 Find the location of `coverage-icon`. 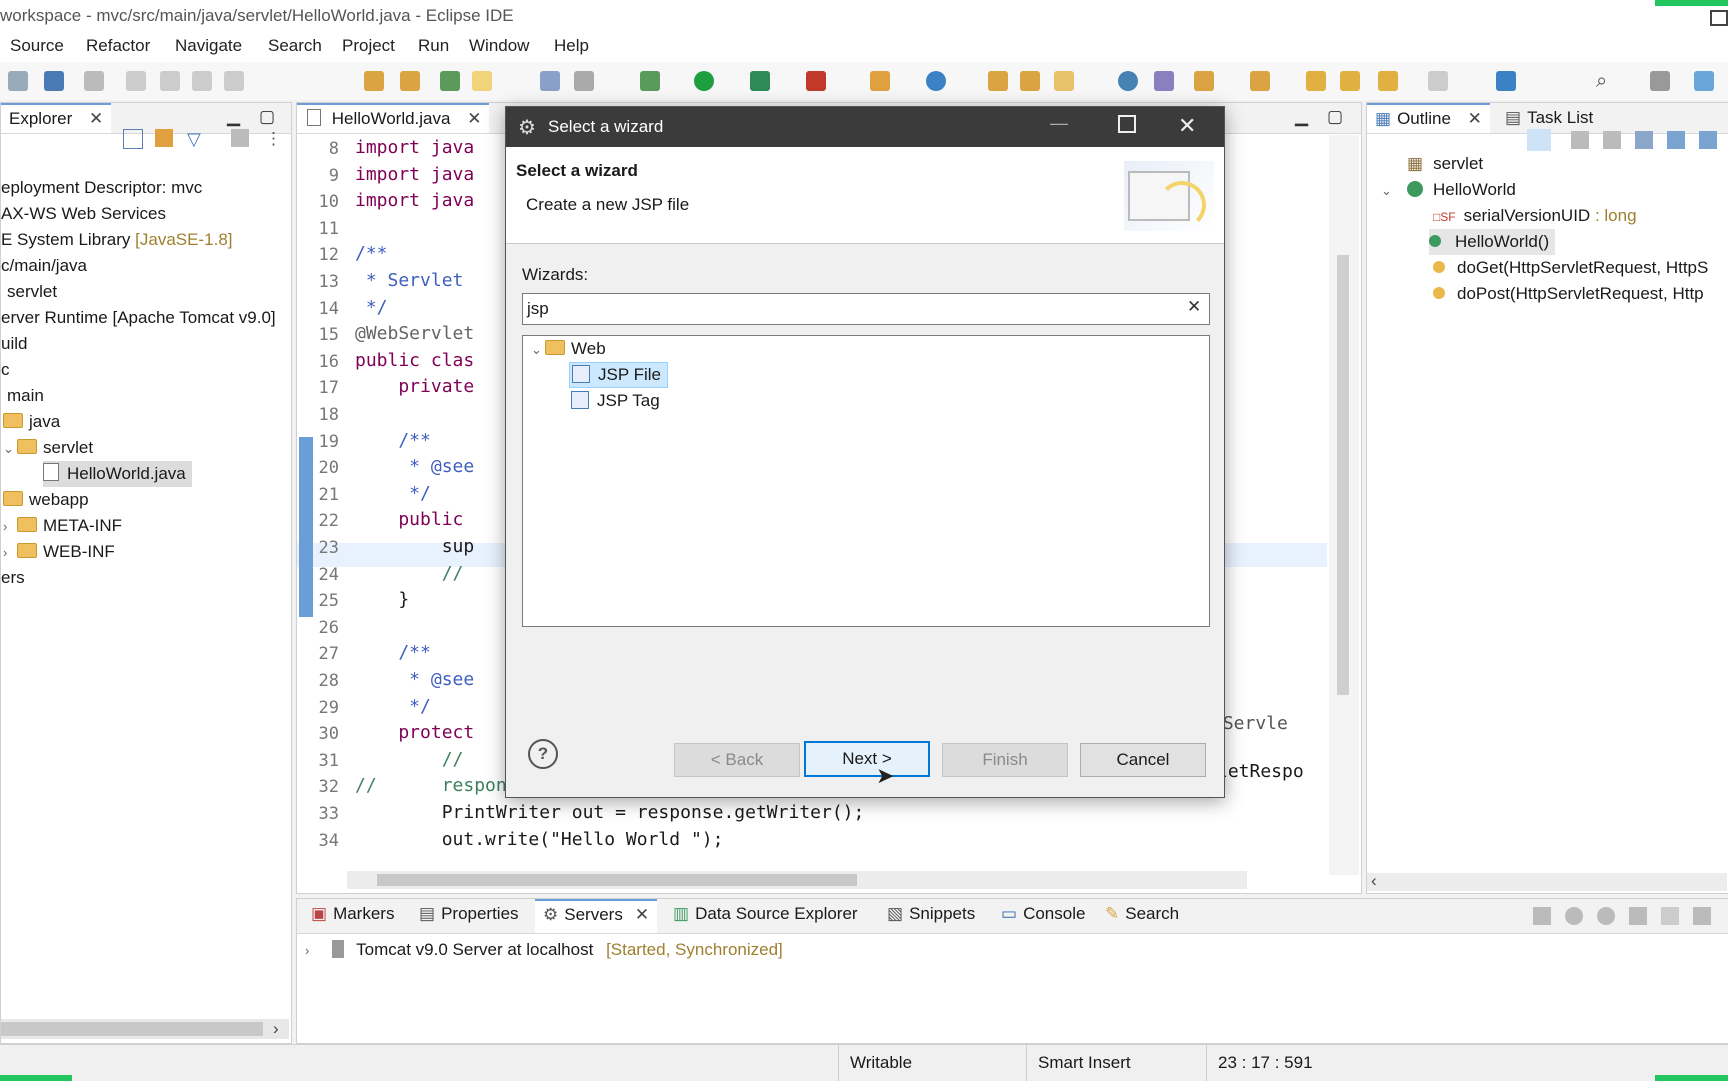

coverage-icon is located at coordinates (760, 81).